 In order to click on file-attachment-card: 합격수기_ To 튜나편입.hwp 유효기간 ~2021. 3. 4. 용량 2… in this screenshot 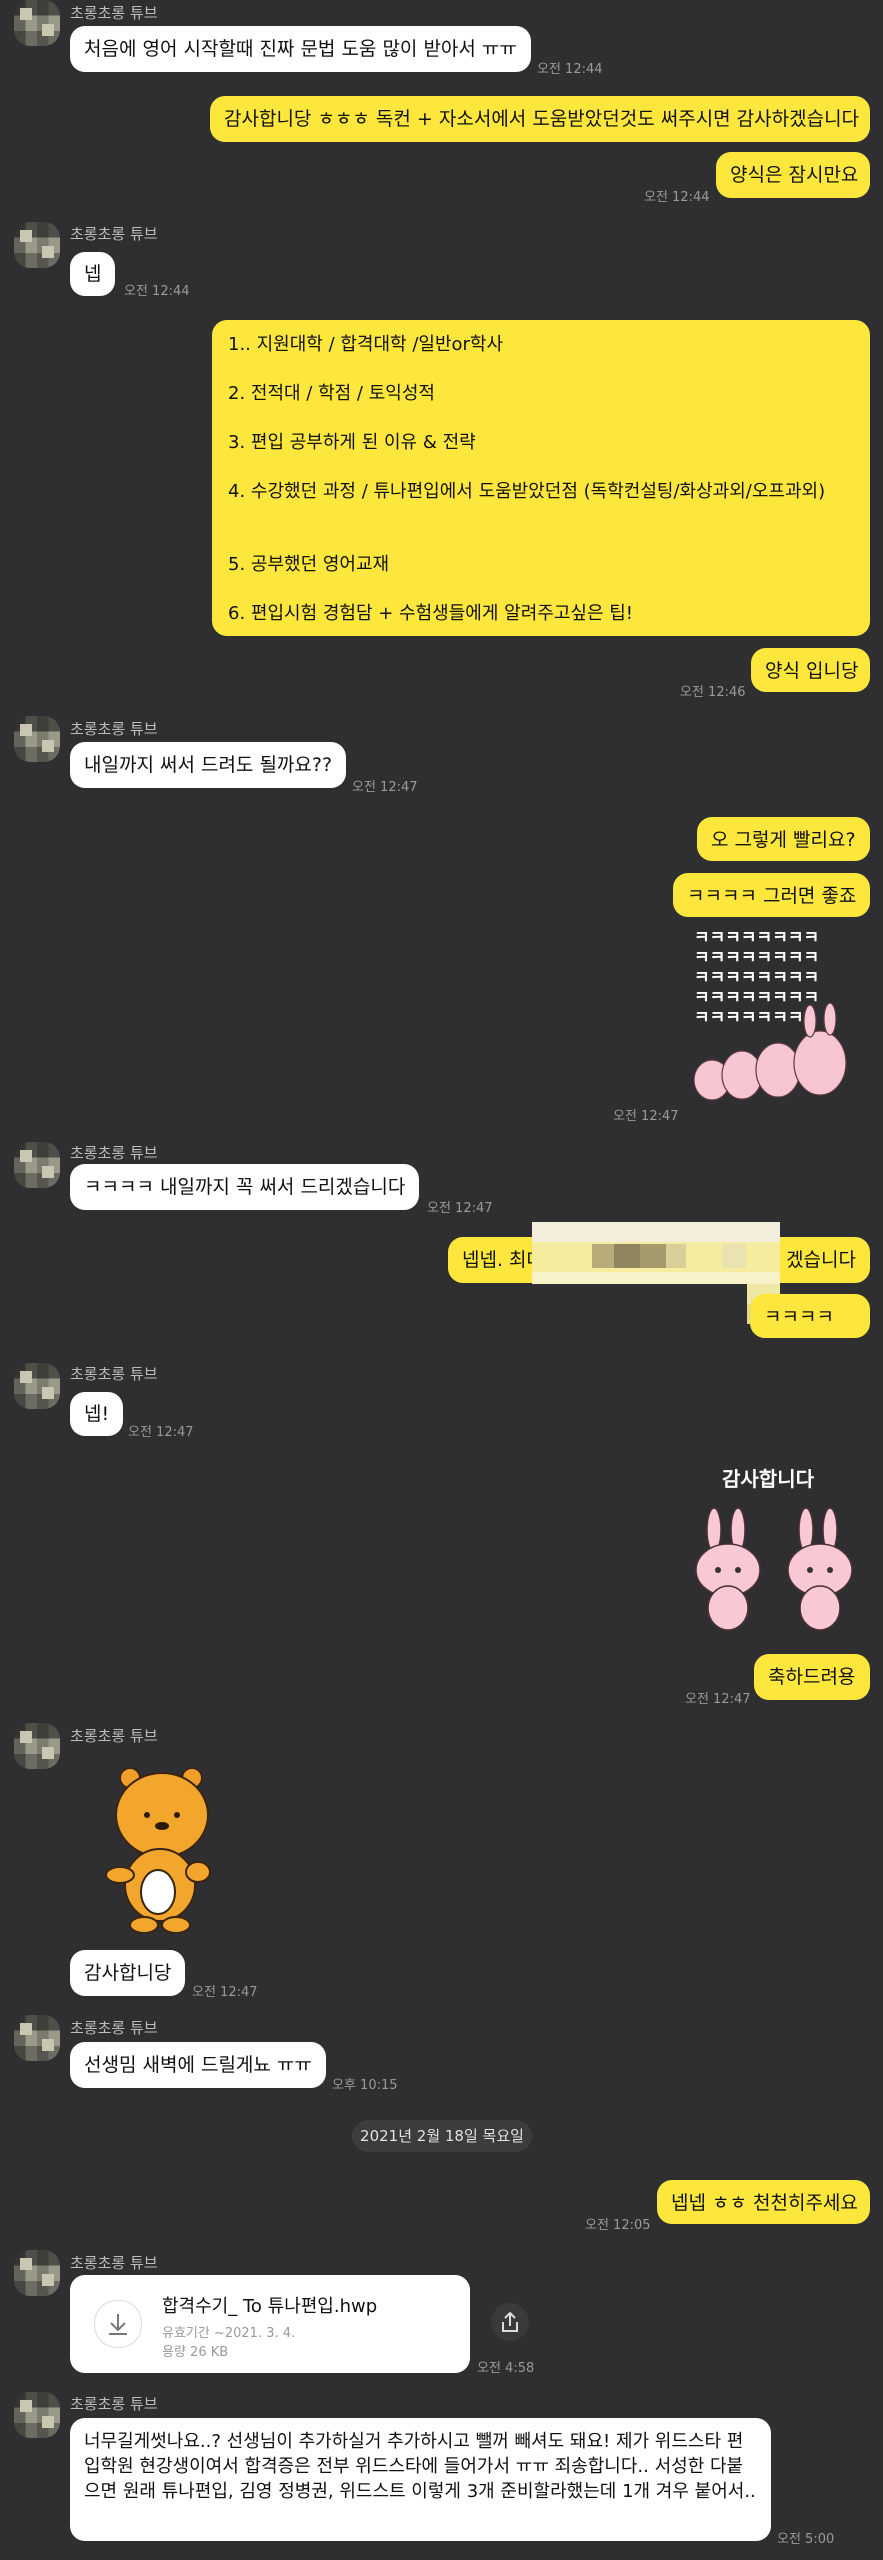, I will do `click(270, 2324)`.